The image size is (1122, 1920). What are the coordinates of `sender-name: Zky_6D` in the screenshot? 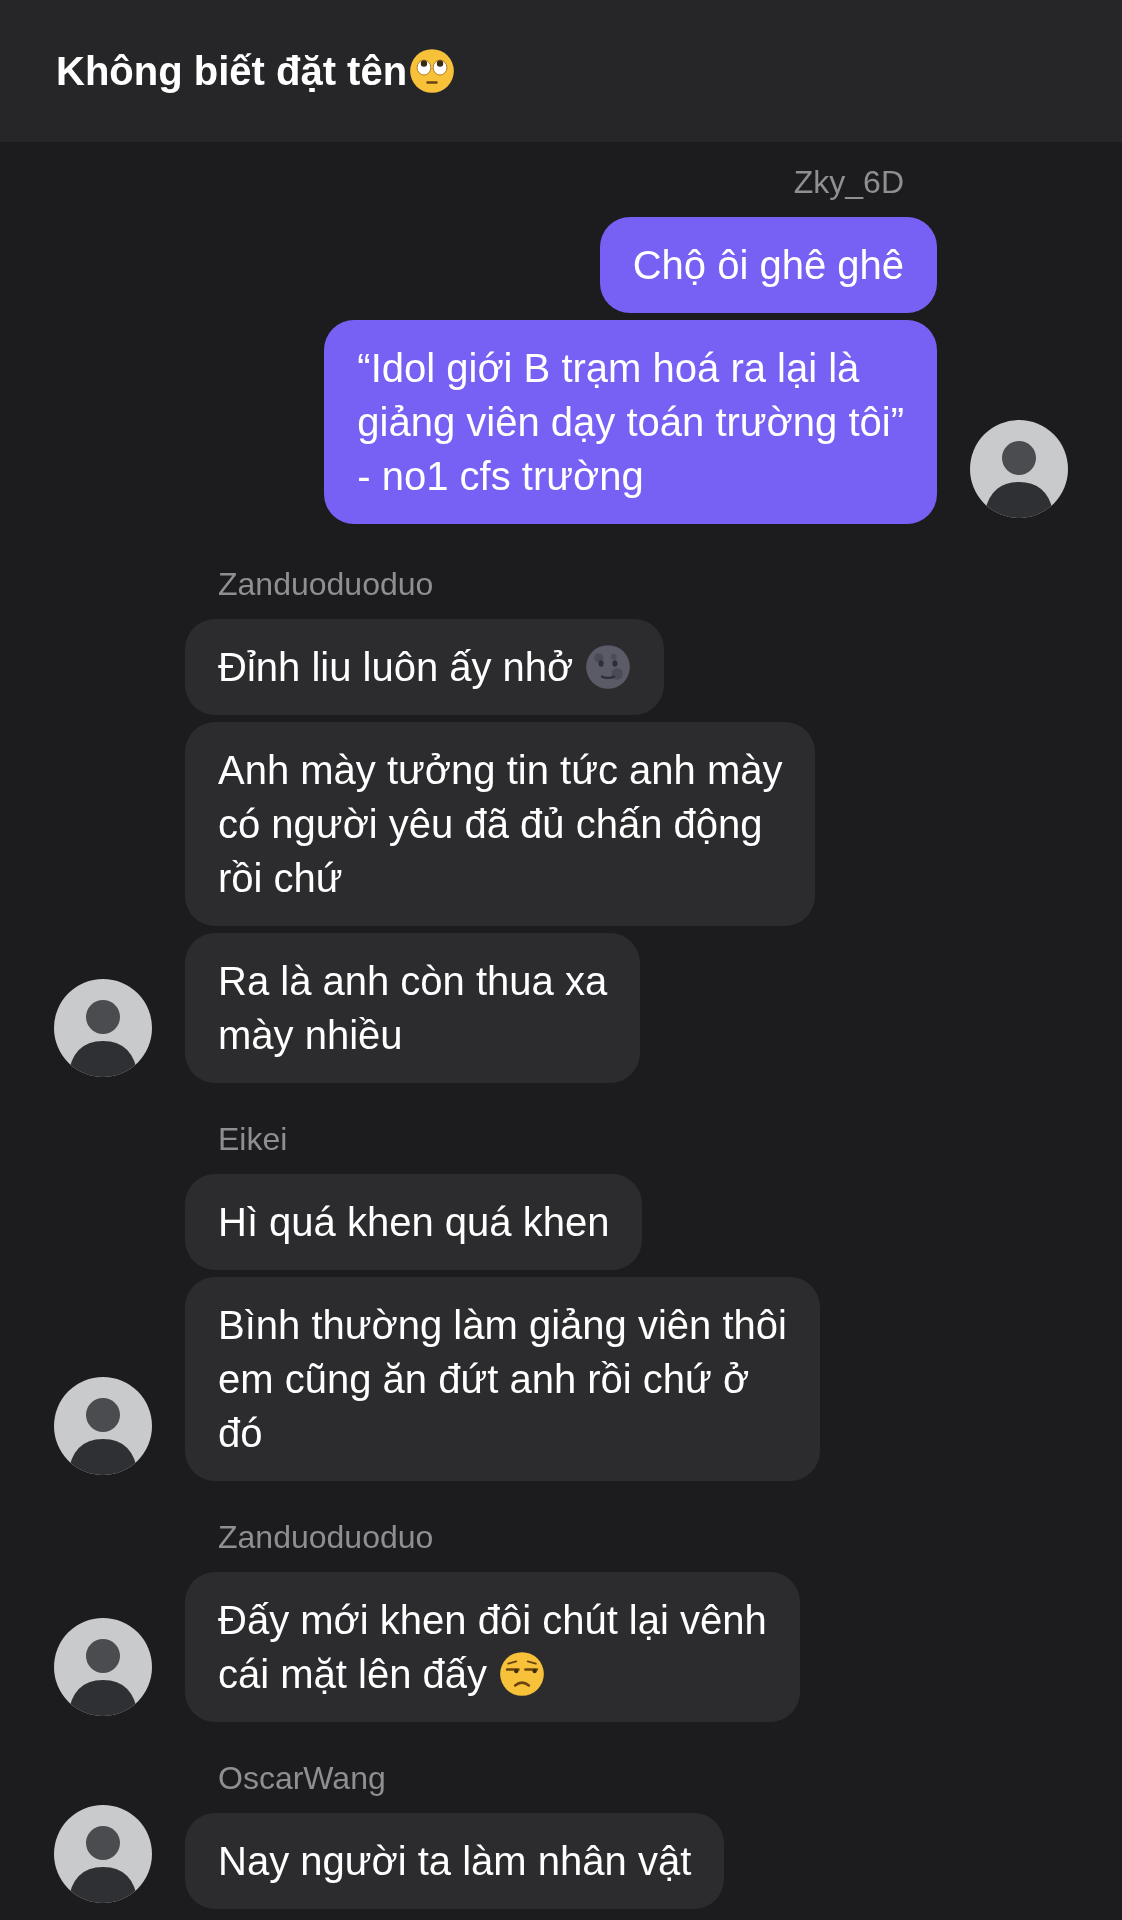 It's located at (848, 182).